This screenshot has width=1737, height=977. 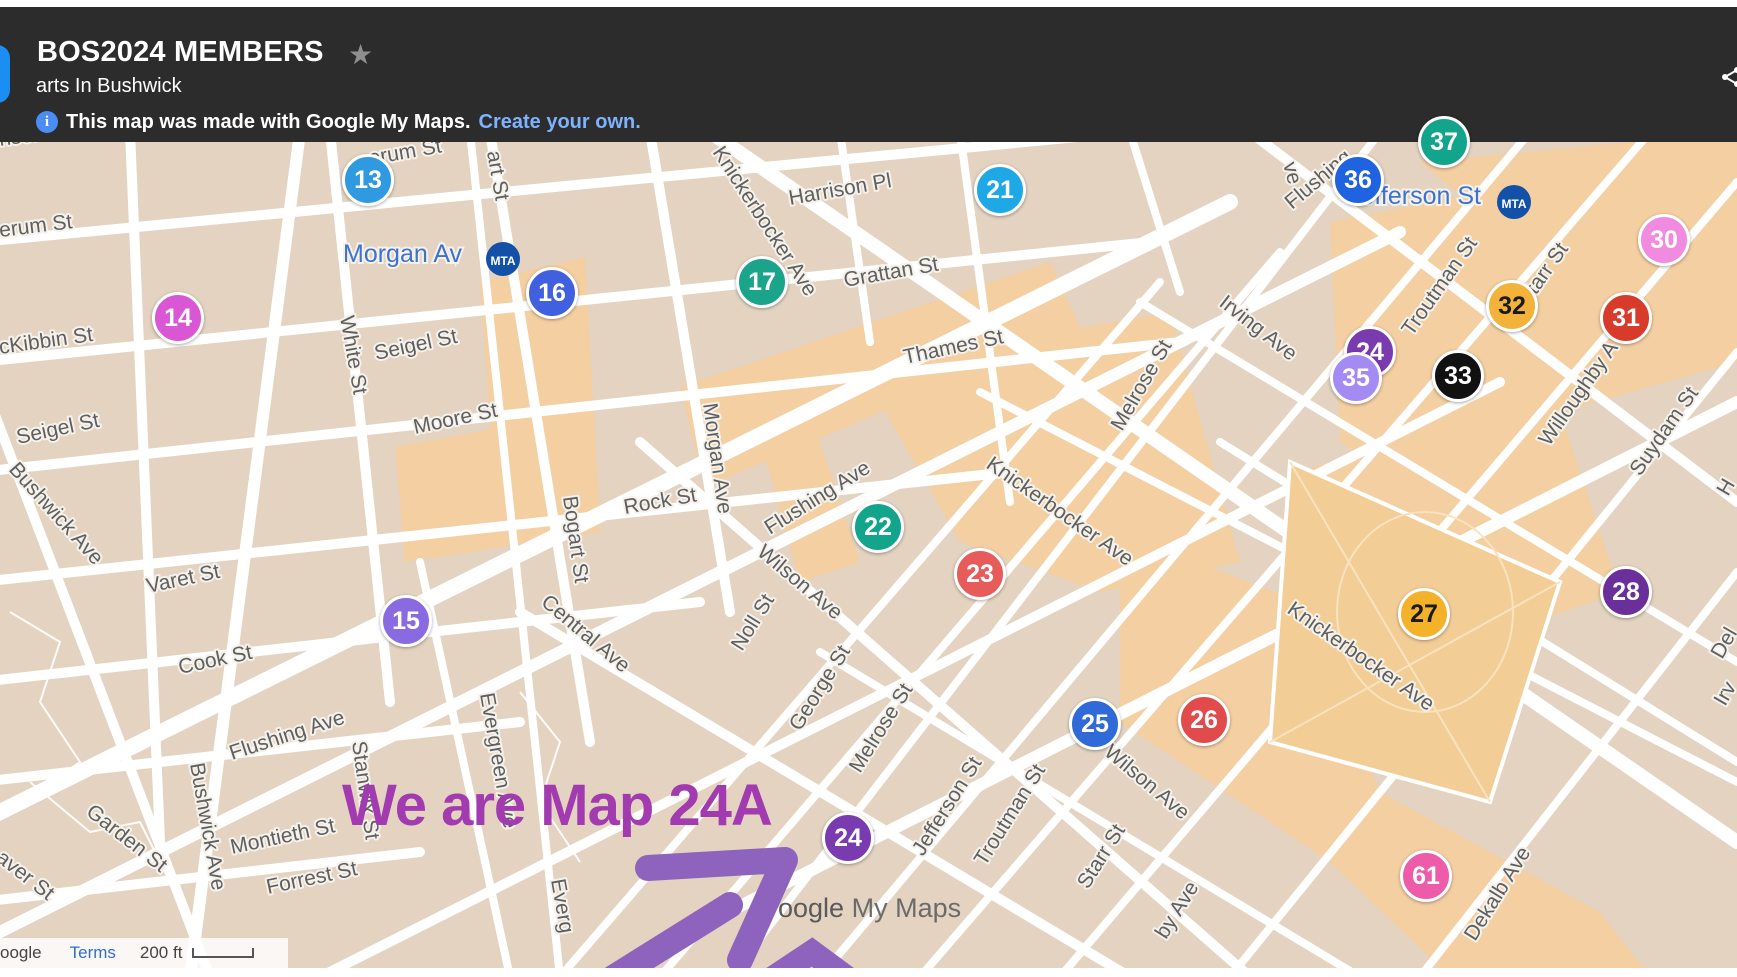 What do you see at coordinates (1095, 724) in the screenshot?
I see `map-marker: 25` at bounding box center [1095, 724].